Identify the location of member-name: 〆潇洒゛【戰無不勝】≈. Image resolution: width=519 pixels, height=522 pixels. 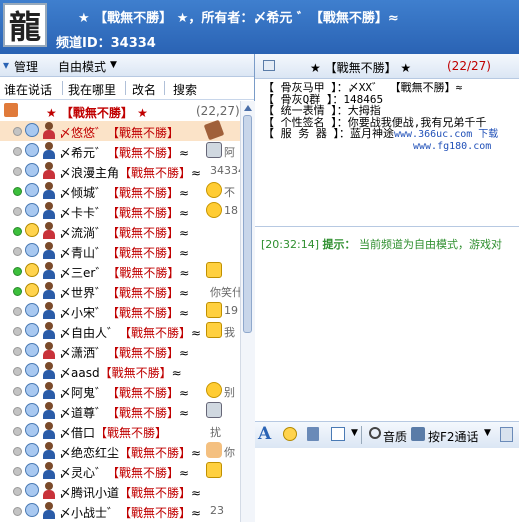
(124, 353).